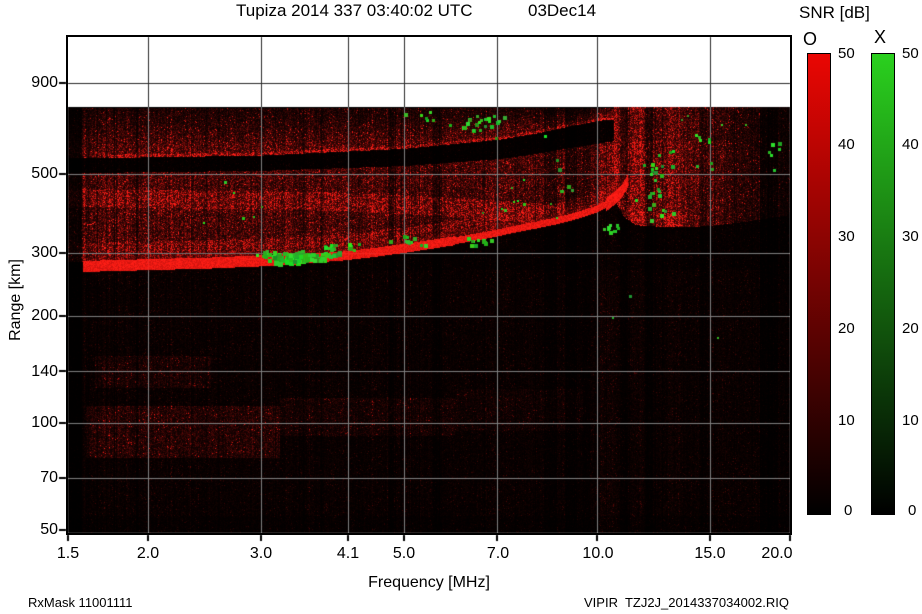 The width and height of the screenshot is (922, 614). Describe the element at coordinates (148, 553) in the screenshot. I see `x-tick-2-0: 2.0` at that location.